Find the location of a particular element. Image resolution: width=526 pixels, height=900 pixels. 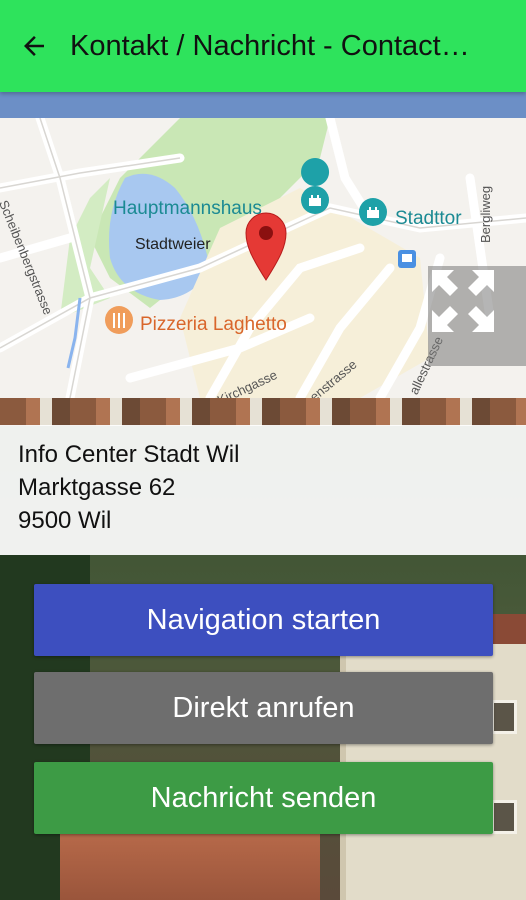

map-label-stadttor: Stadttor is located at coordinates (428, 218).